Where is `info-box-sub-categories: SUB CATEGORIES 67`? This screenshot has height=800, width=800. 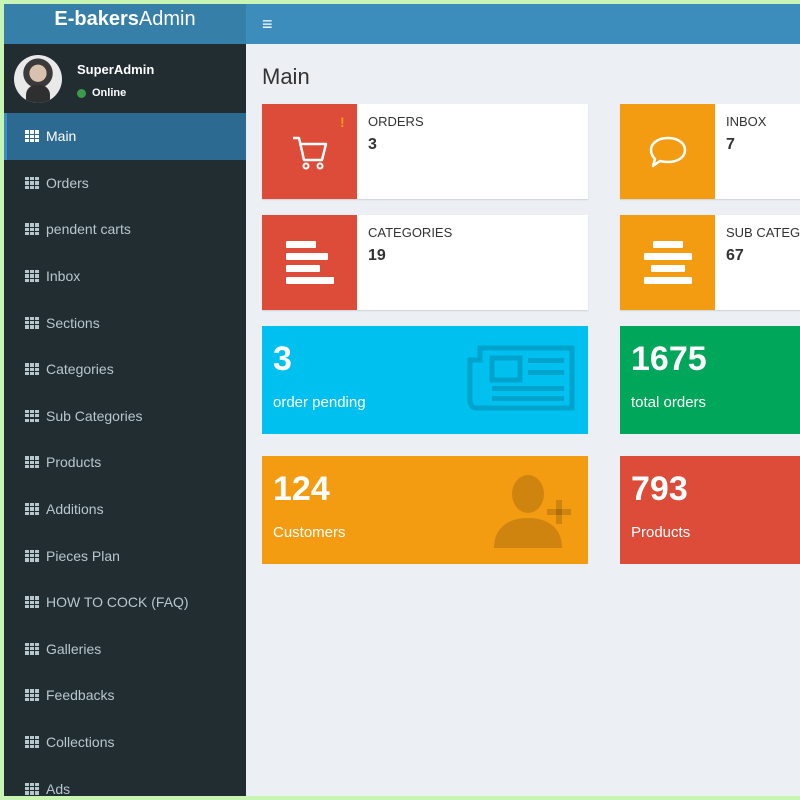
info-box-sub-categories: SUB CATEGORIES 67 is located at coordinates (710, 262).